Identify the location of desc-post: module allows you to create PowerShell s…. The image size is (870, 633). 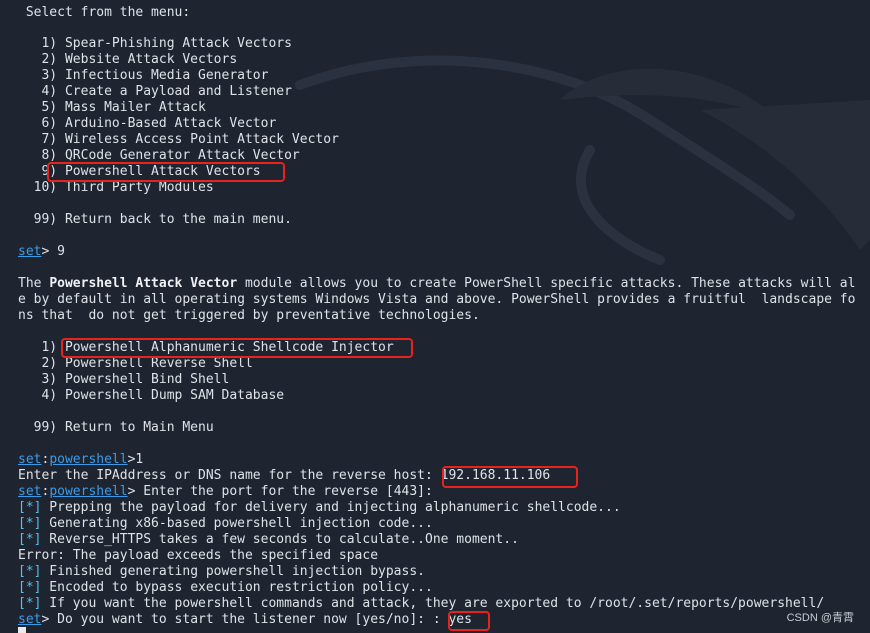
(546, 283).